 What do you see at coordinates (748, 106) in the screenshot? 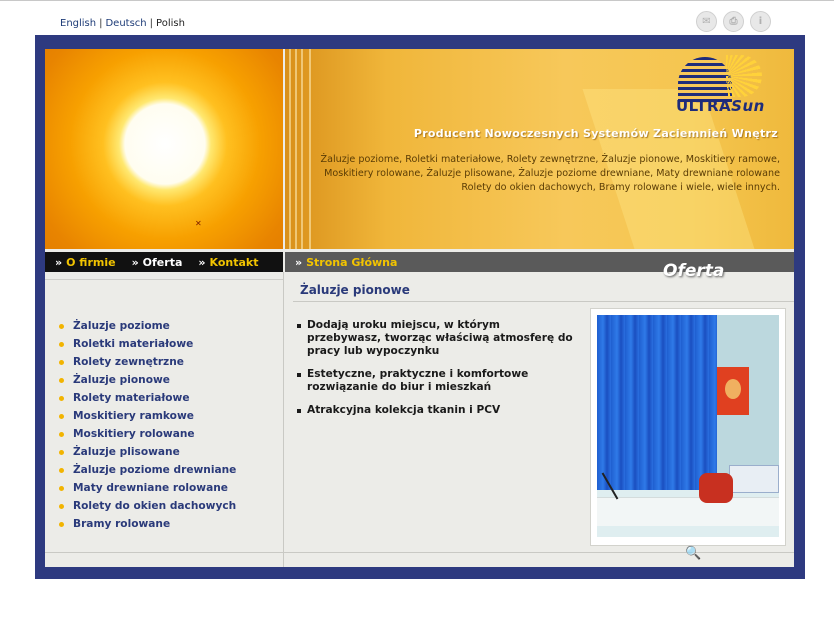
I see `logo-text-accent: Sun` at bounding box center [748, 106].